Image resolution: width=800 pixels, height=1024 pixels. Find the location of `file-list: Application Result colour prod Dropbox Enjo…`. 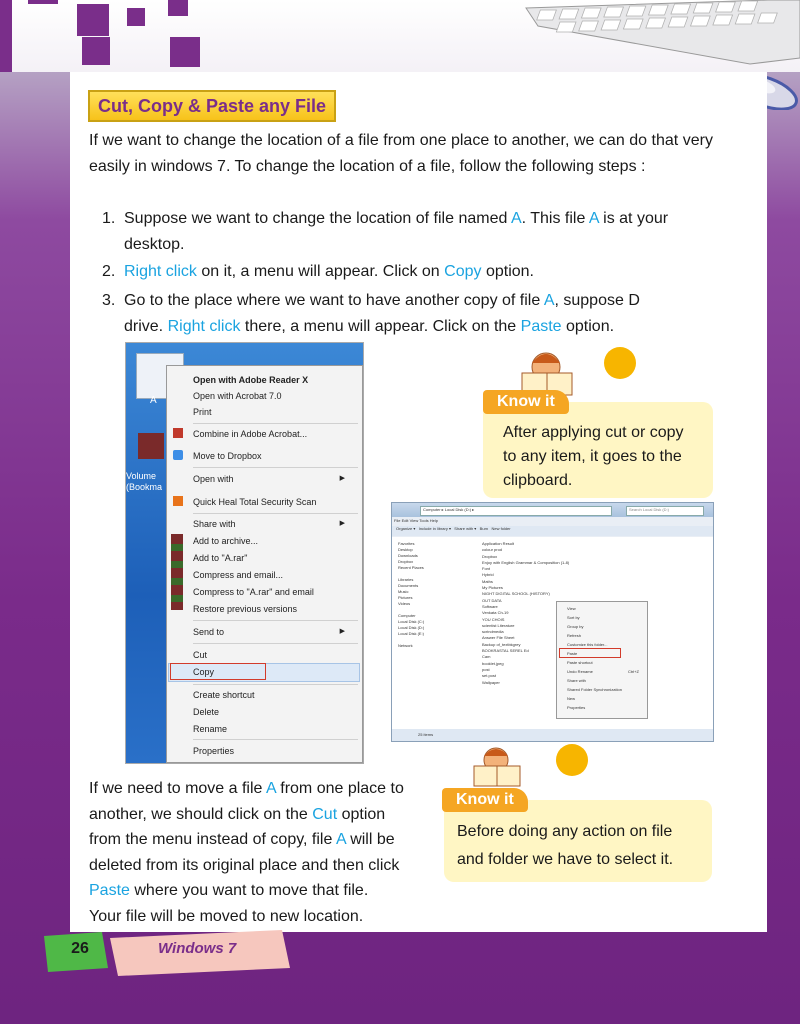

file-list: Application Result colour prod Dropbox Enjo… is located at coordinates (593, 633).